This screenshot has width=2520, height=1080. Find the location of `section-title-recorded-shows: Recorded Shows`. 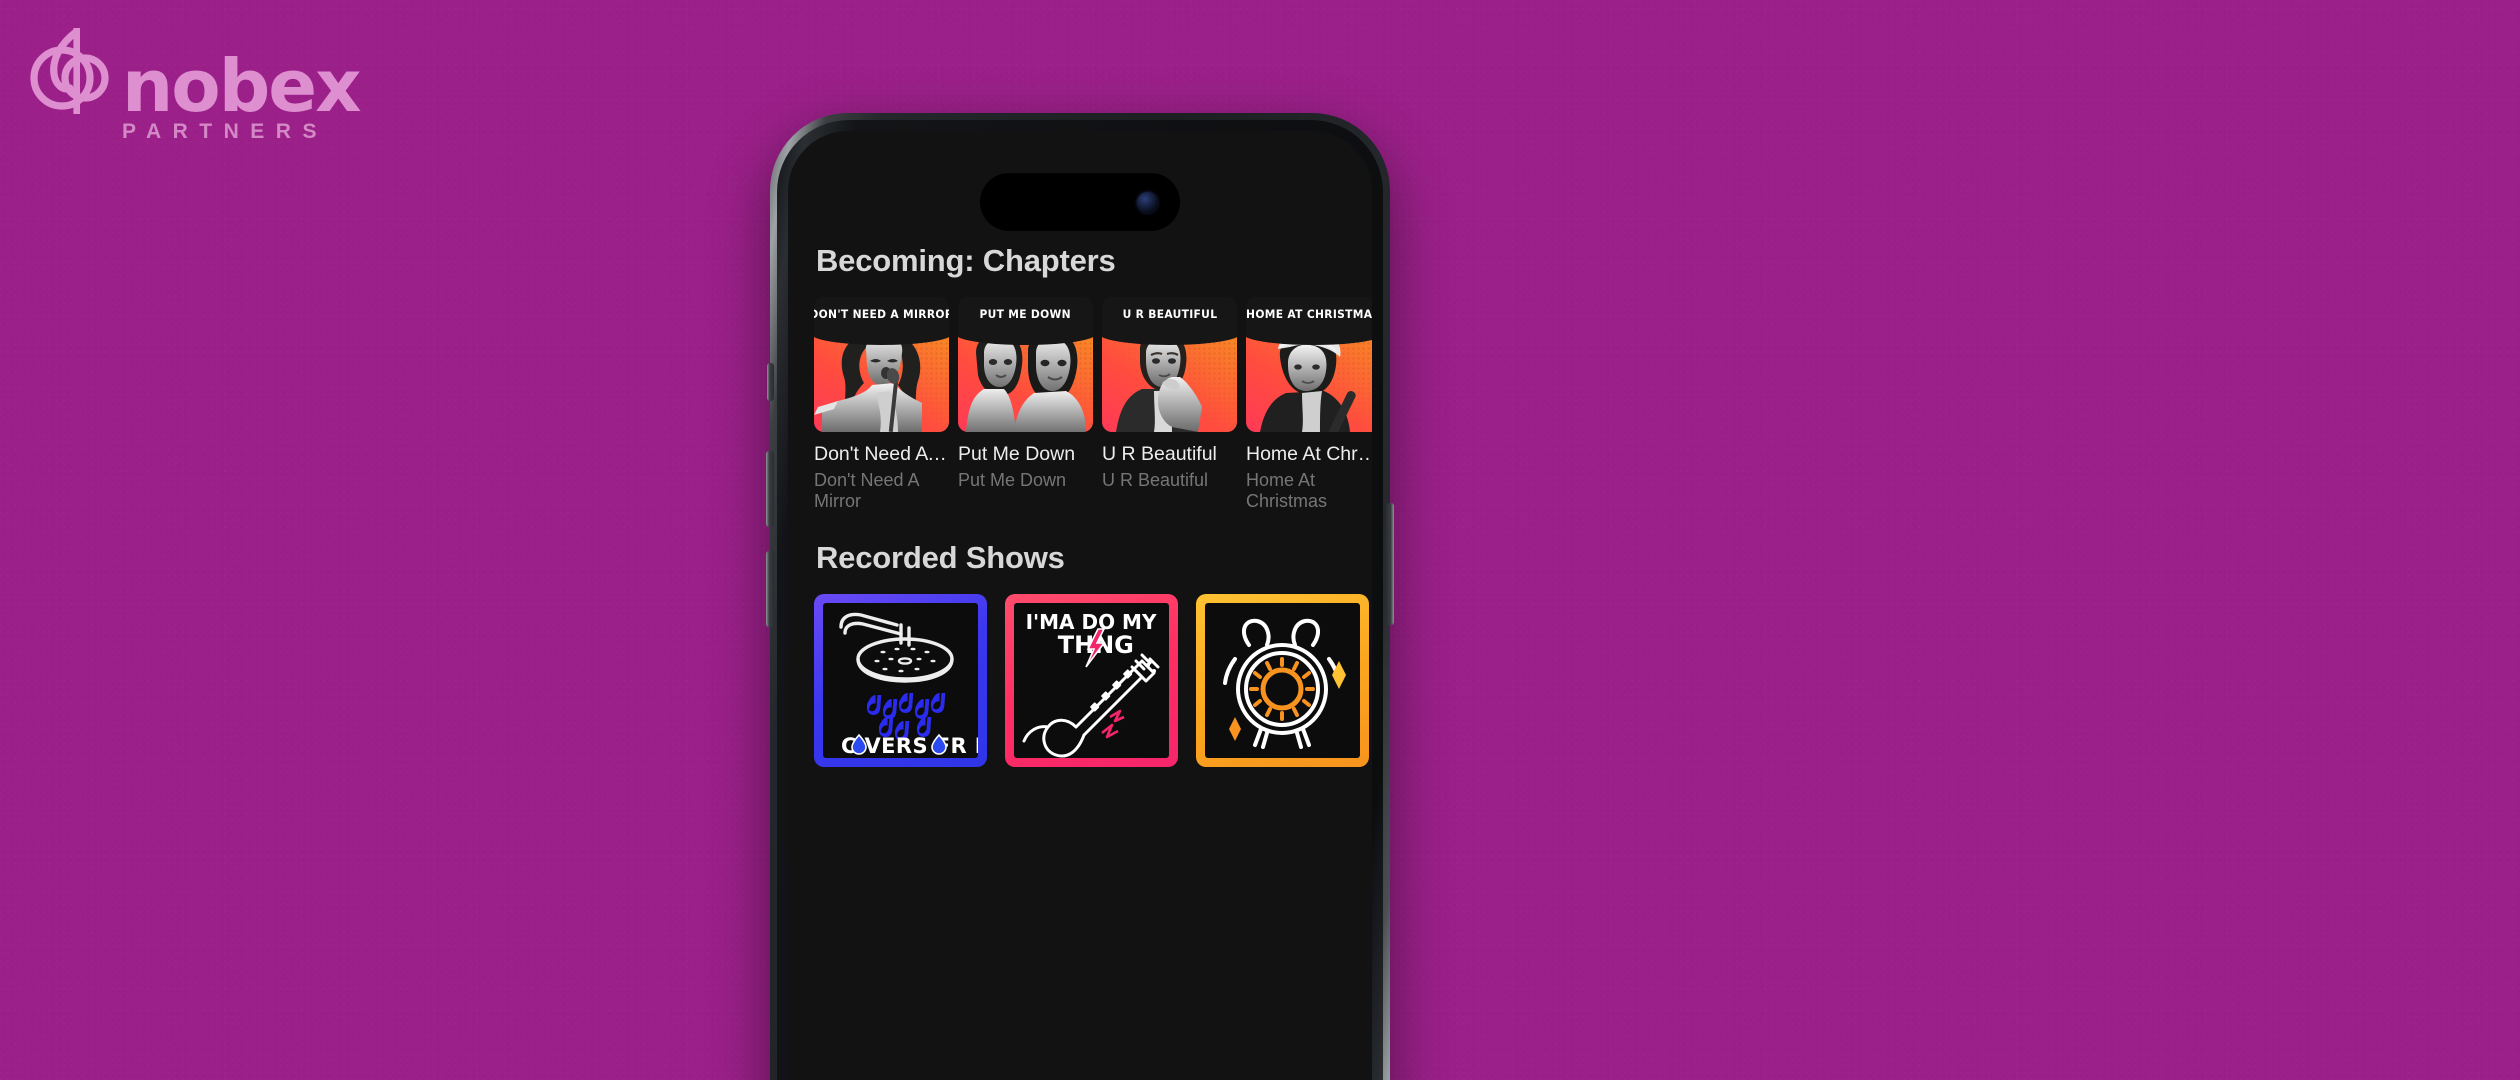

section-title-recorded-shows: Recorded Shows is located at coordinates (940, 557).